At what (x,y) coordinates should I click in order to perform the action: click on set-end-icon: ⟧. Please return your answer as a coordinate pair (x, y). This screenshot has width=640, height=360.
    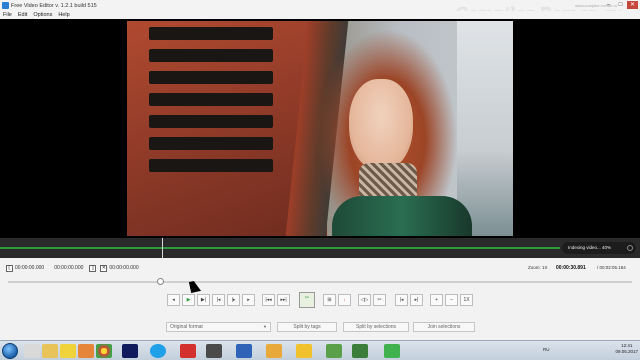
    Looking at the image, I should click on (93, 268).